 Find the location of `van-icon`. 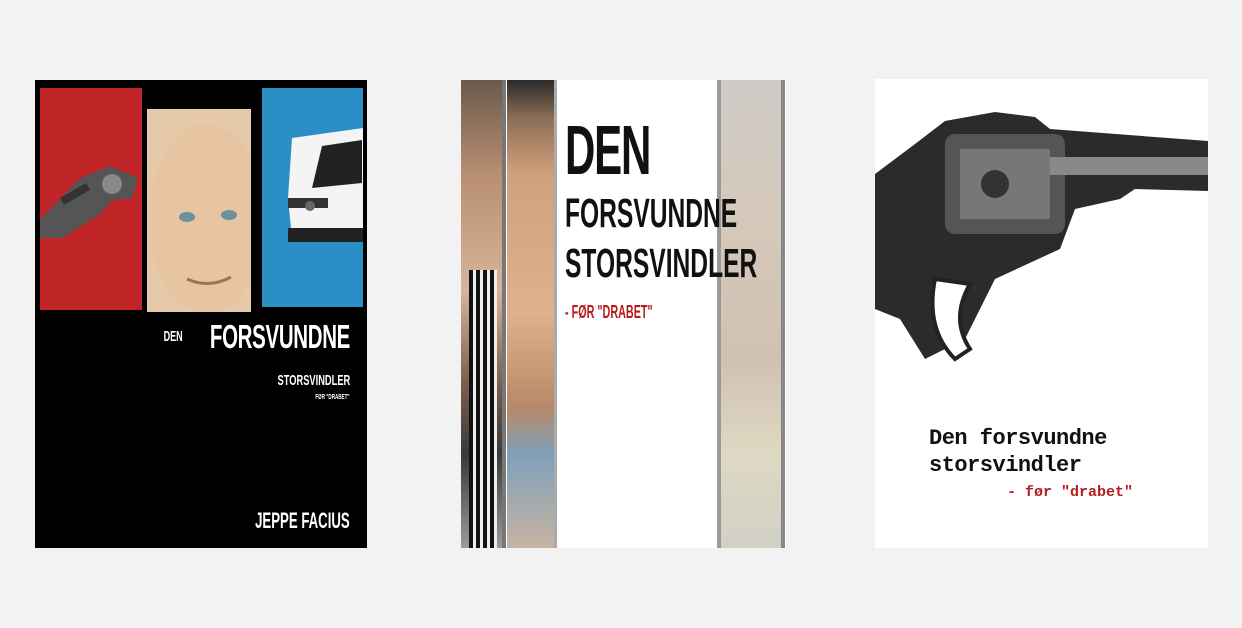

van-icon is located at coordinates (325, 185).